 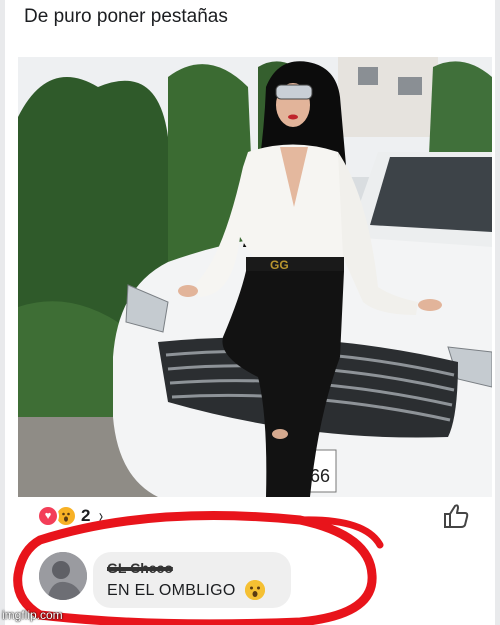 What do you see at coordinates (48, 516) in the screenshot?
I see `love-reaction-icon: ♥` at bounding box center [48, 516].